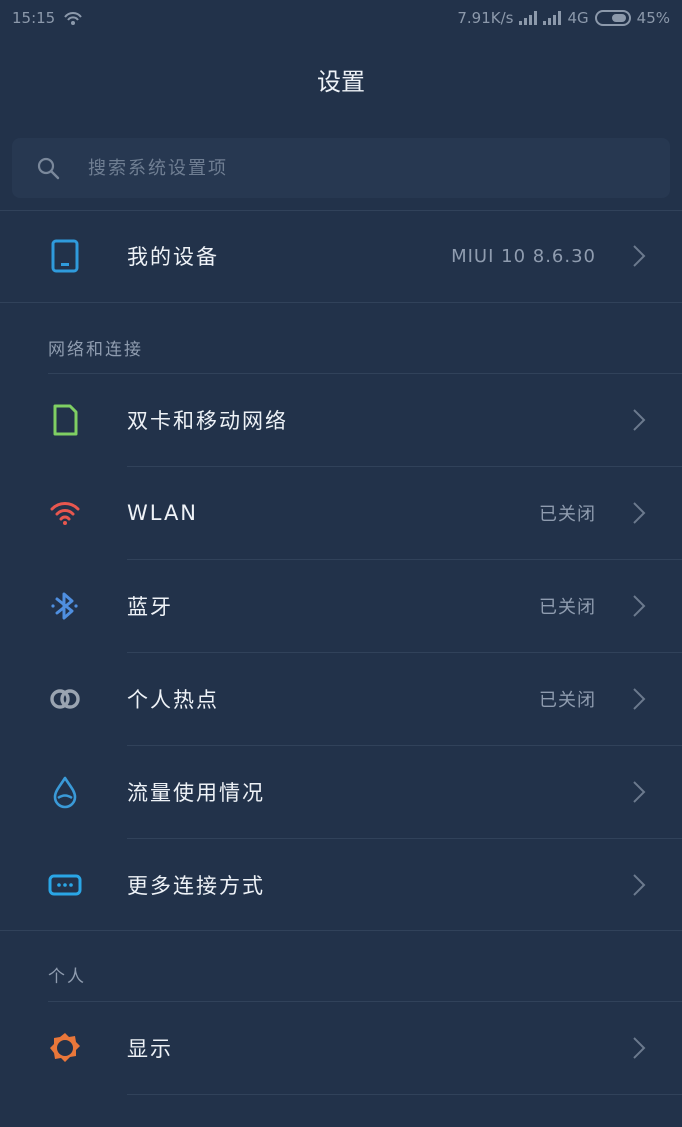  What do you see at coordinates (523, 256) in the screenshot?
I see `my-device-version: MIUI 10 8.6.30` at bounding box center [523, 256].